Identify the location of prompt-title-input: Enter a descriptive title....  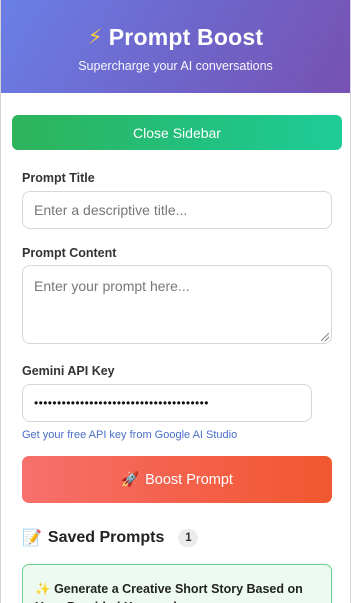
(177, 210).